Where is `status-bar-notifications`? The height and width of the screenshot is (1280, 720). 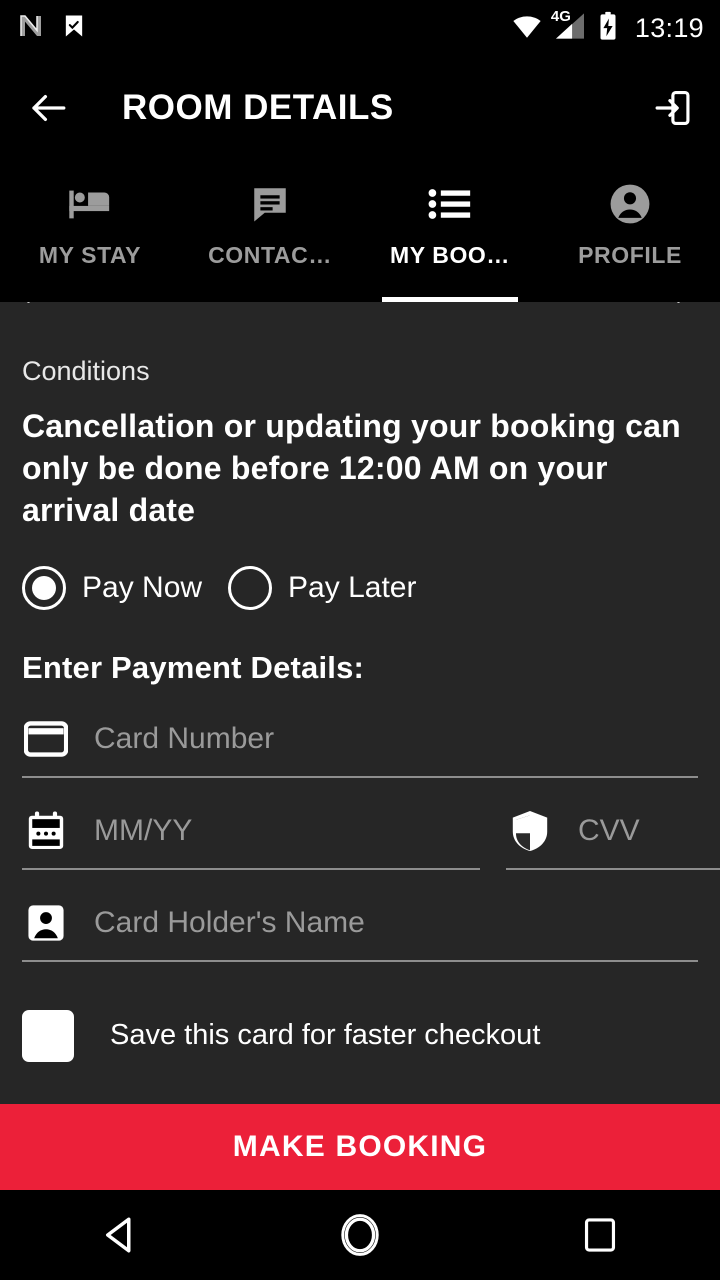 status-bar-notifications is located at coordinates (52, 28).